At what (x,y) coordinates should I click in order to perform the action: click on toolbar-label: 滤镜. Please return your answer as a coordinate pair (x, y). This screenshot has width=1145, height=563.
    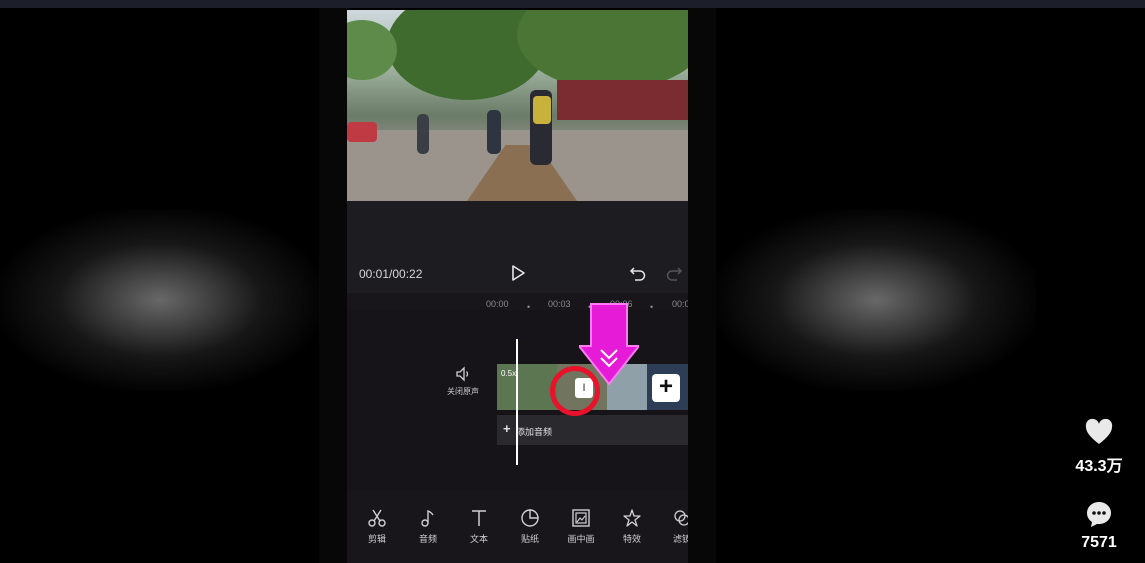
    Looking at the image, I should click on (680, 539).